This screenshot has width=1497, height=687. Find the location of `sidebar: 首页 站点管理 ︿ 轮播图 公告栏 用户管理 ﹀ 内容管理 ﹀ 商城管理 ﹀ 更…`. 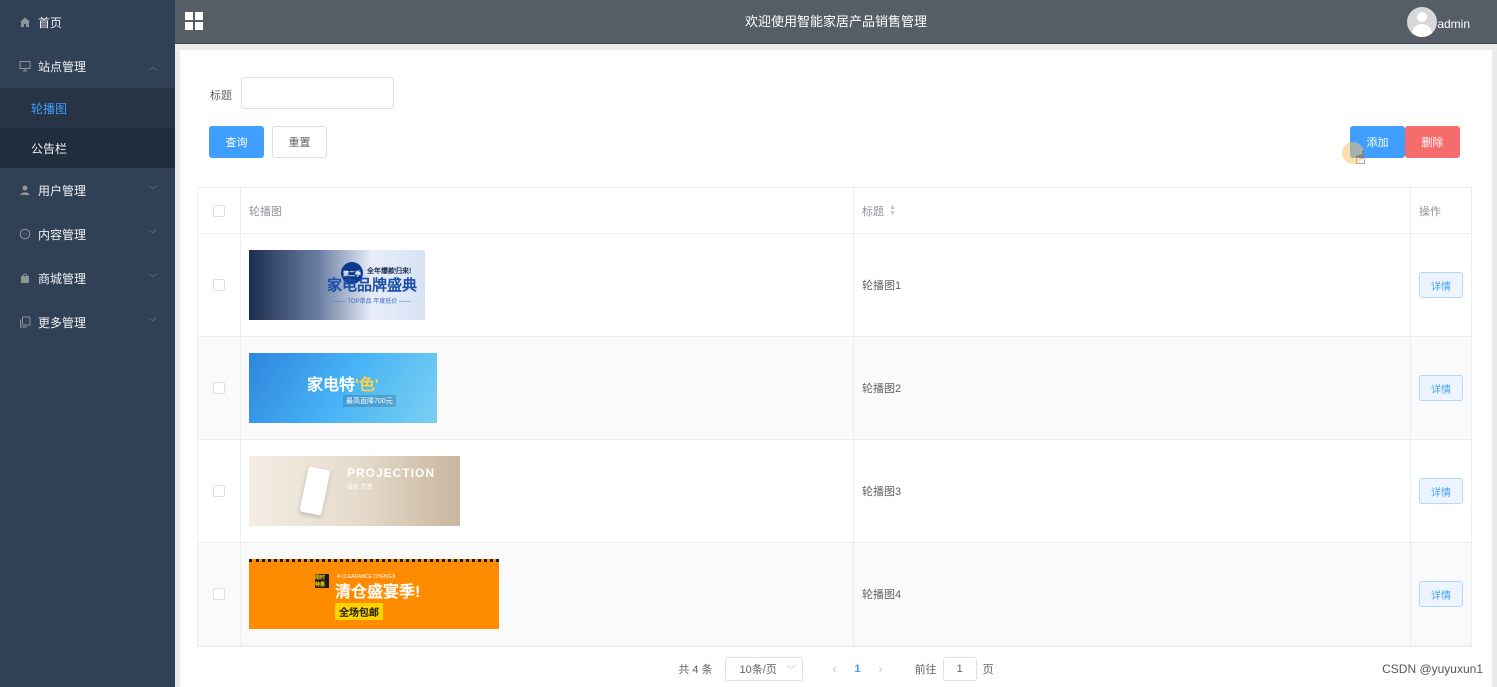

sidebar: 首页 站点管理 ︿ 轮播图 公告栏 用户管理 ﹀ 内容管理 ﹀ 商城管理 ﹀ 更… is located at coordinates (87, 343).